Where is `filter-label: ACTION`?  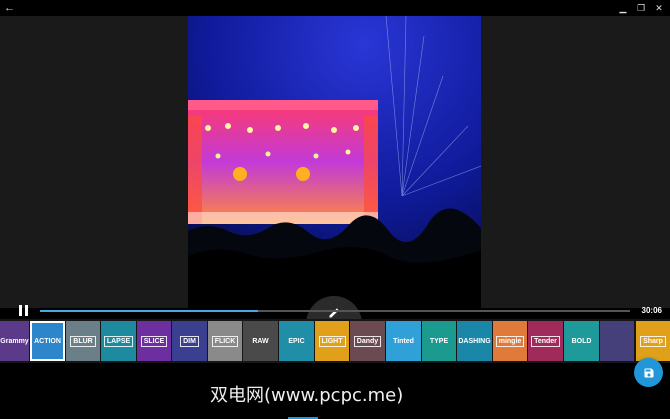 filter-label: ACTION is located at coordinates (47, 341).